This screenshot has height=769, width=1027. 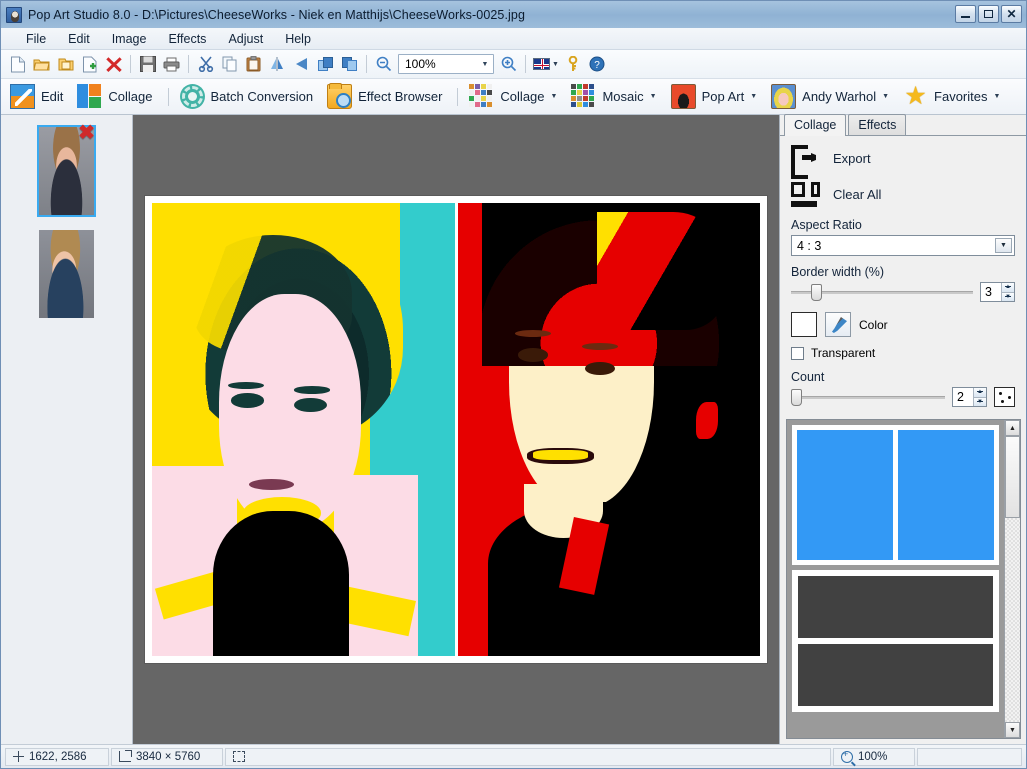 I want to click on edit-icon, so click(x=22, y=96).